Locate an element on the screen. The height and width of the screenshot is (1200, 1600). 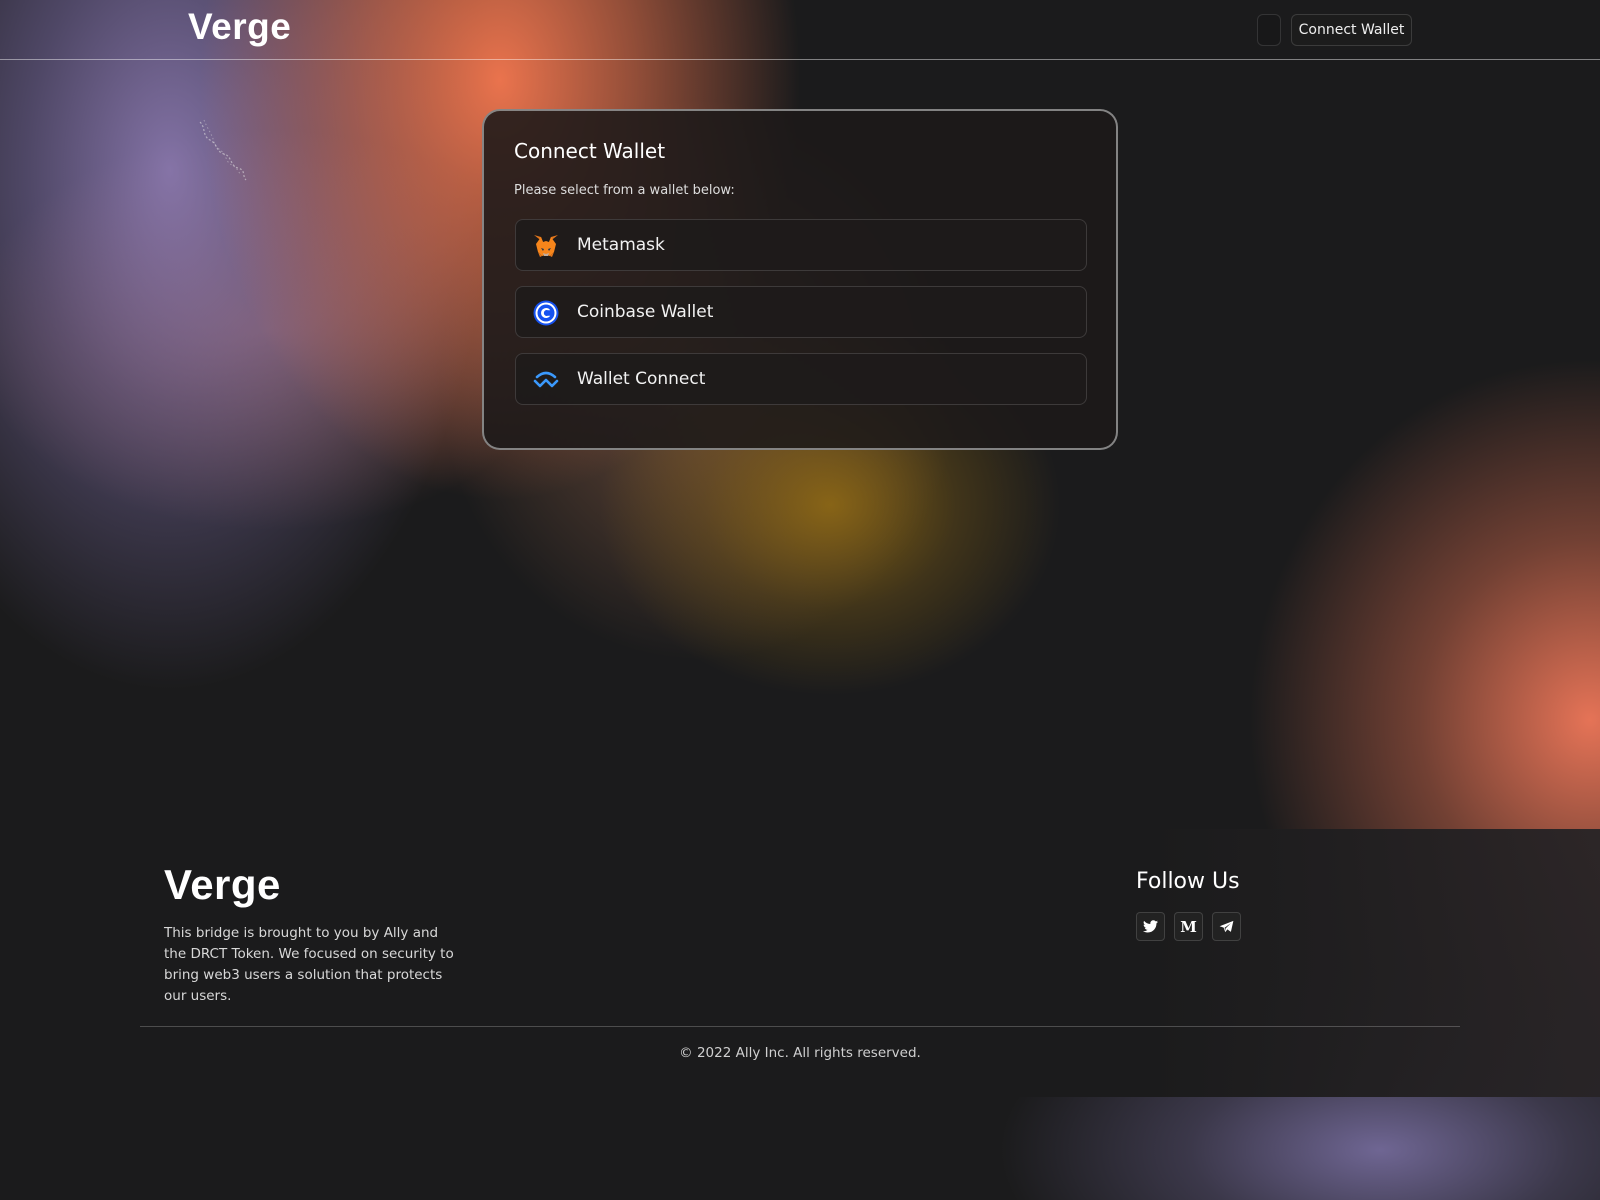
footer-divider is located at coordinates (800, 1026).